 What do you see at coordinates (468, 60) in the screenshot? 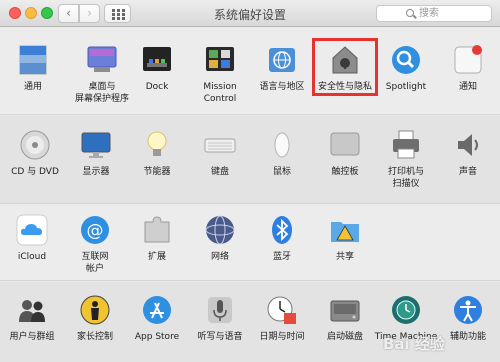
I see `notifications-icon` at bounding box center [468, 60].